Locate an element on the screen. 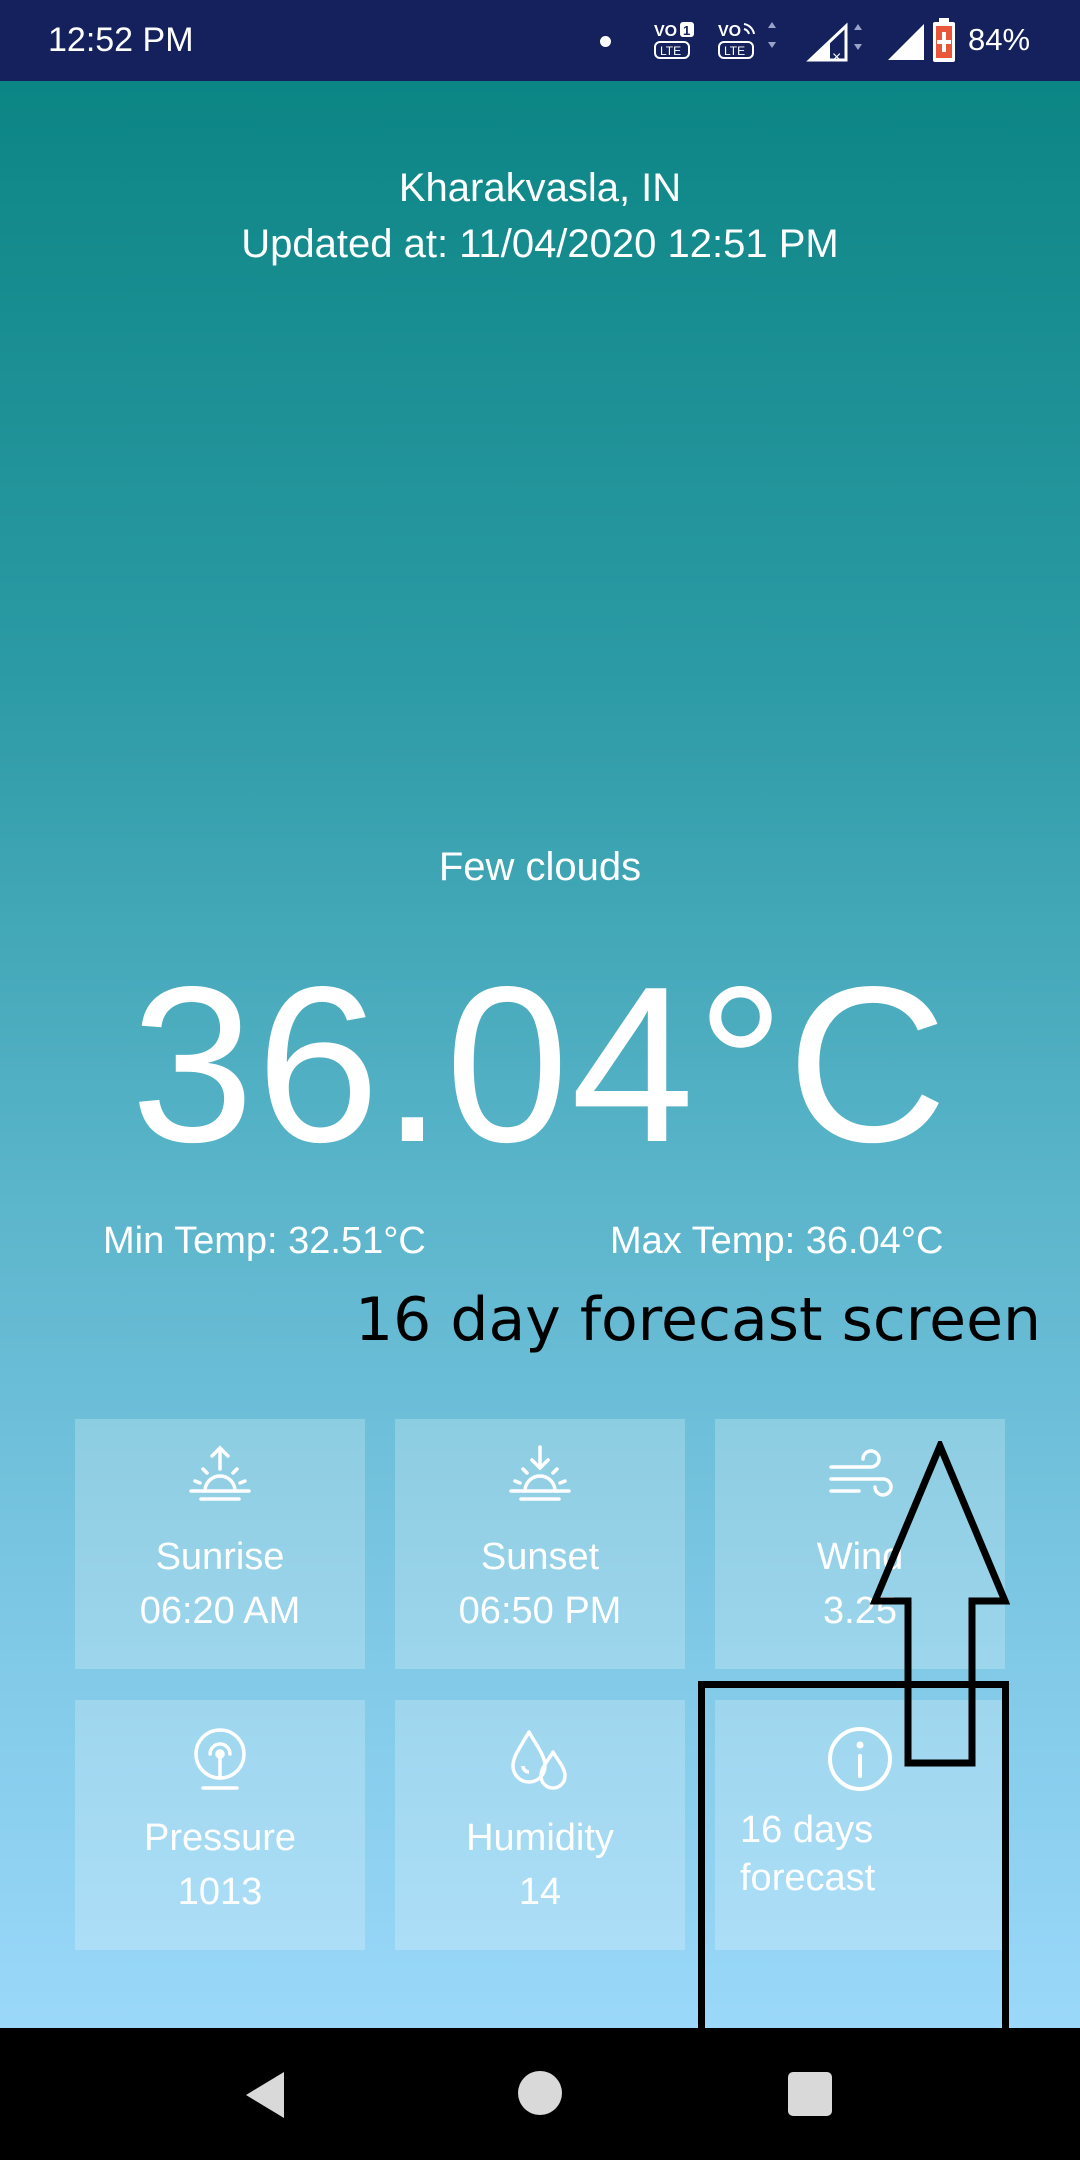 This screenshot has width=1080, height=2160. pressure-gauge-icon is located at coordinates (220, 1759).